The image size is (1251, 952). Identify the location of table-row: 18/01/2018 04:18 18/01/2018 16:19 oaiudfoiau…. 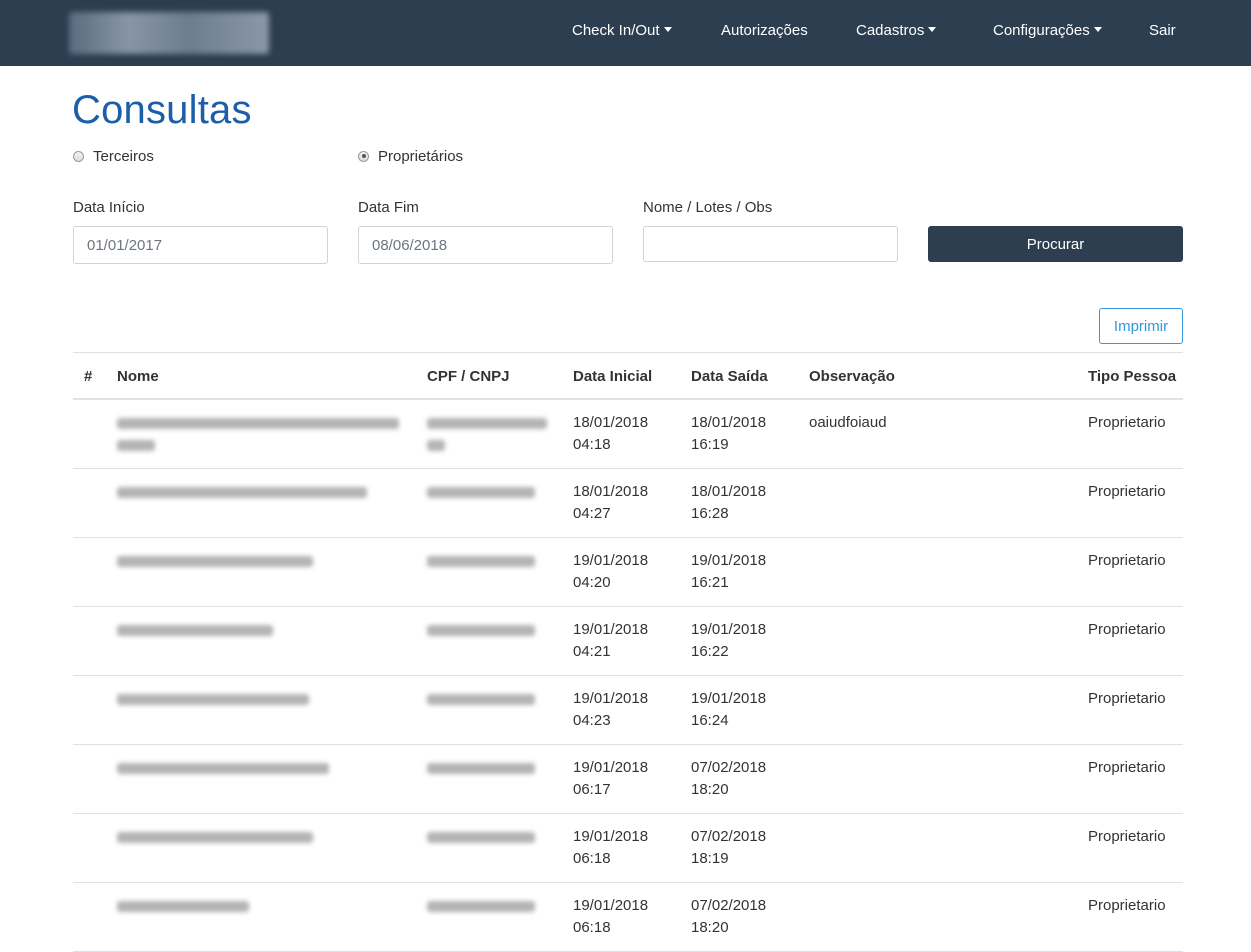
(628, 434).